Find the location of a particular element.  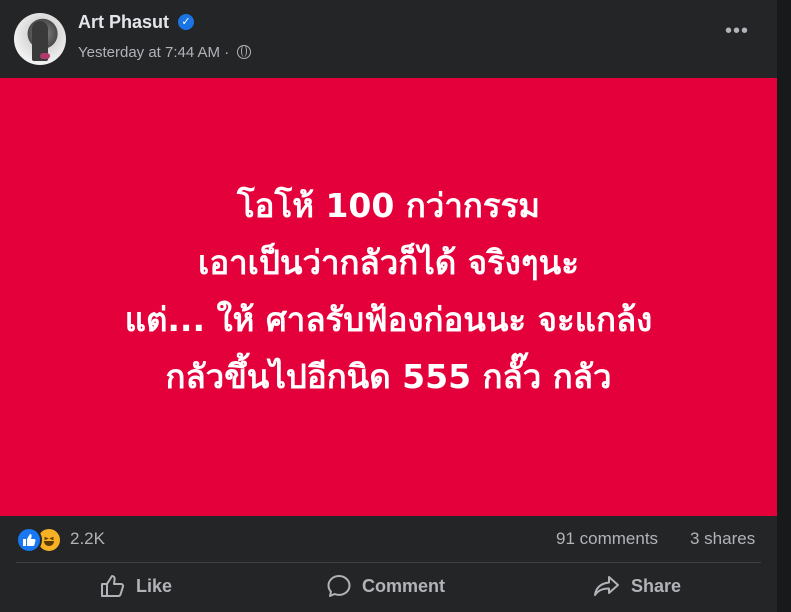

like-reaction-icon is located at coordinates (29, 540).